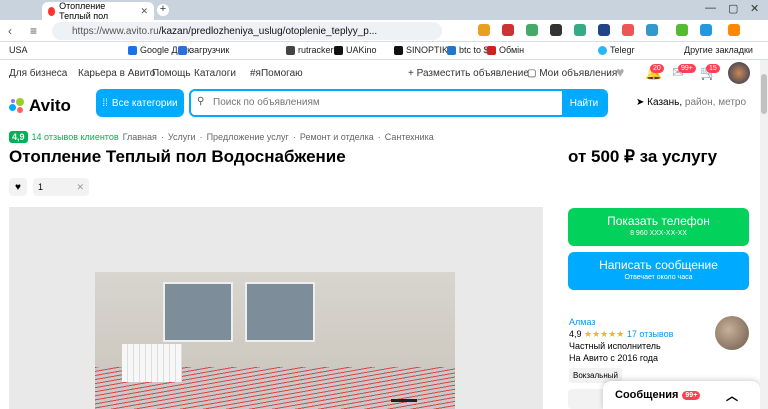 The height and width of the screenshot is (409, 768). Describe the element at coordinates (657, 68) in the screenshot. I see `notifications-badge: 20` at that location.